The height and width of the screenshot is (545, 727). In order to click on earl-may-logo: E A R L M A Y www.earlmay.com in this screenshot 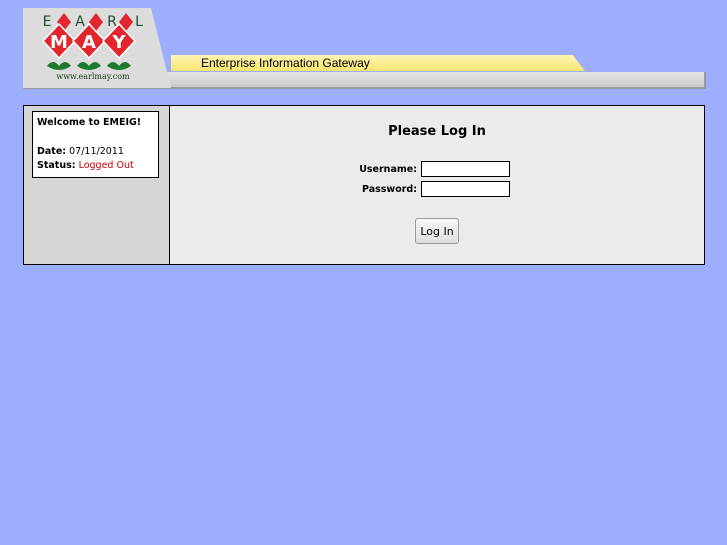, I will do `click(97, 48)`.